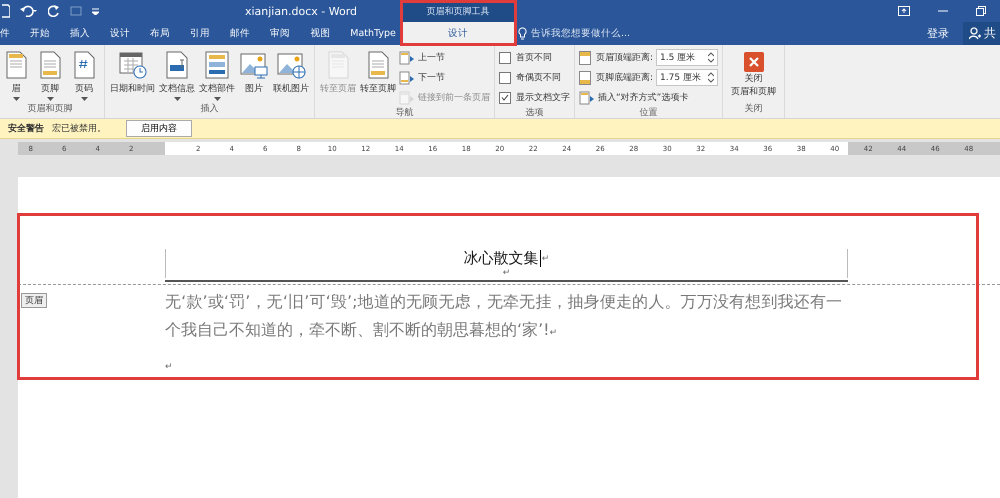 This screenshot has height=498, width=1000. Describe the element at coordinates (76, 11) in the screenshot. I see `screen-icon` at that location.